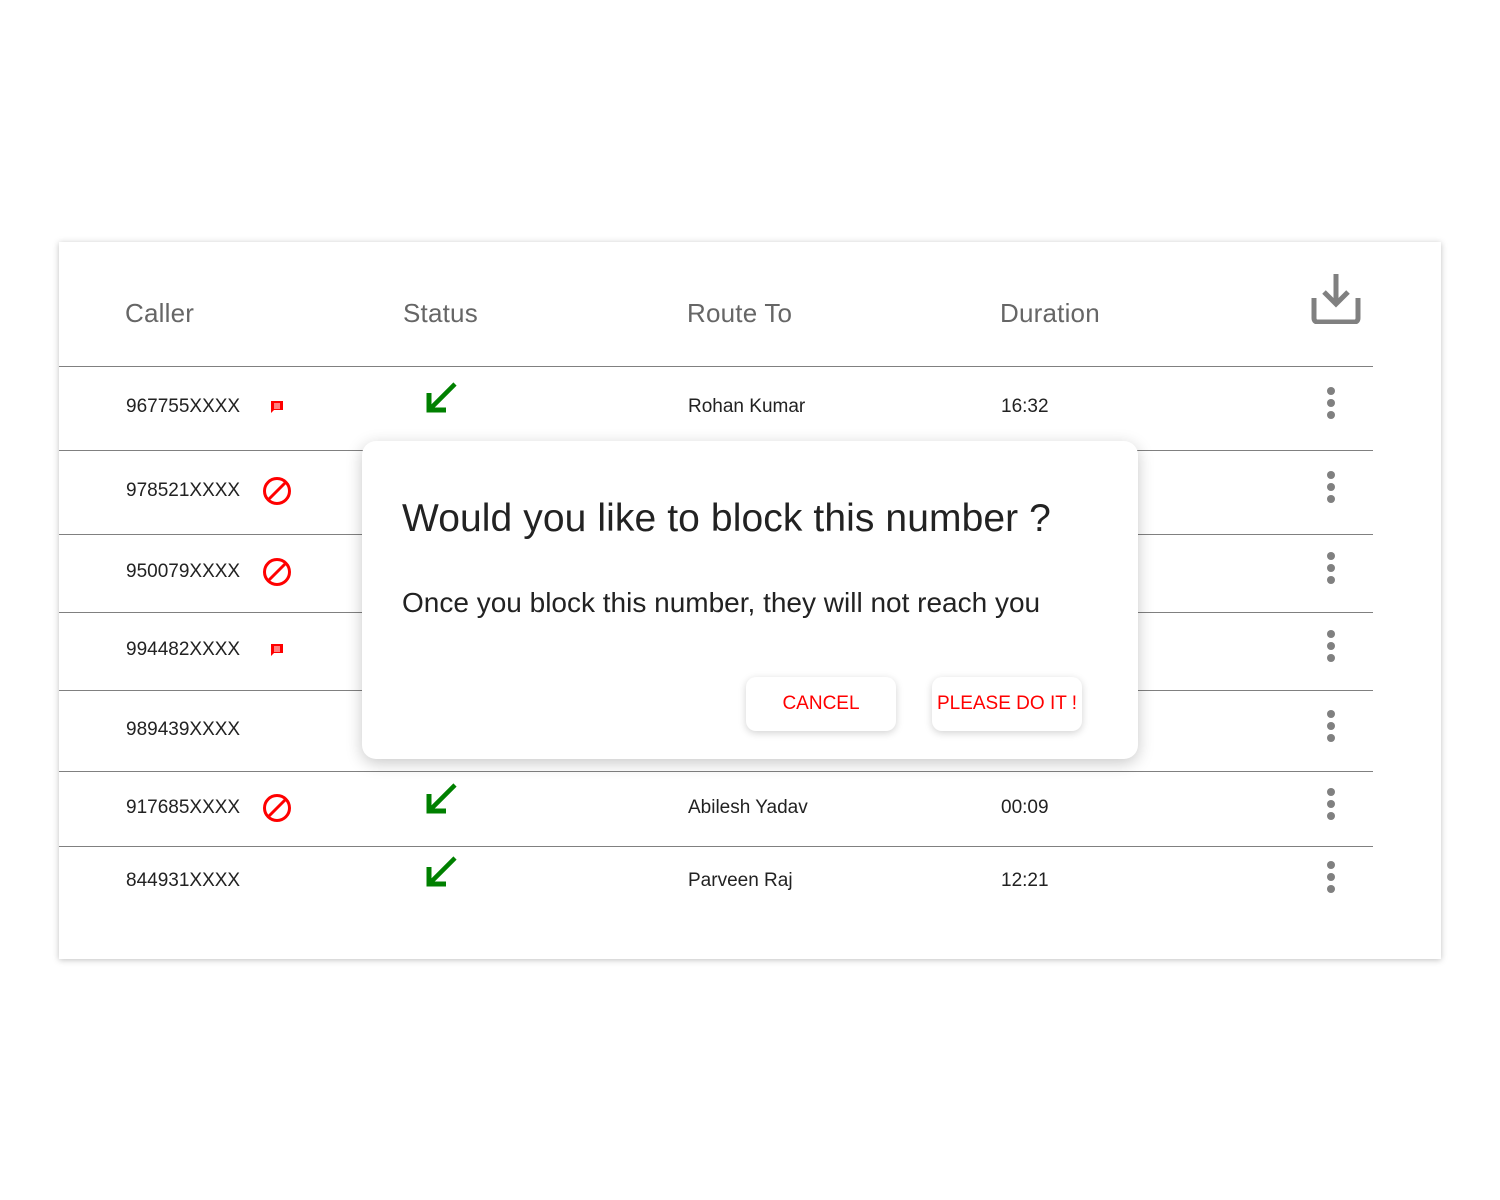 The image size is (1500, 1200). What do you see at coordinates (1025, 406) in the screenshot?
I see `call-duration: 16:32` at bounding box center [1025, 406].